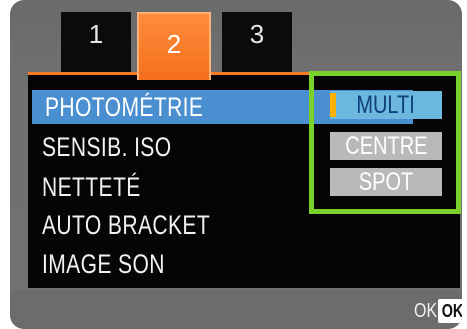 This screenshot has width=467, height=329. I want to click on option-spot-label: SPOT, so click(386, 182).